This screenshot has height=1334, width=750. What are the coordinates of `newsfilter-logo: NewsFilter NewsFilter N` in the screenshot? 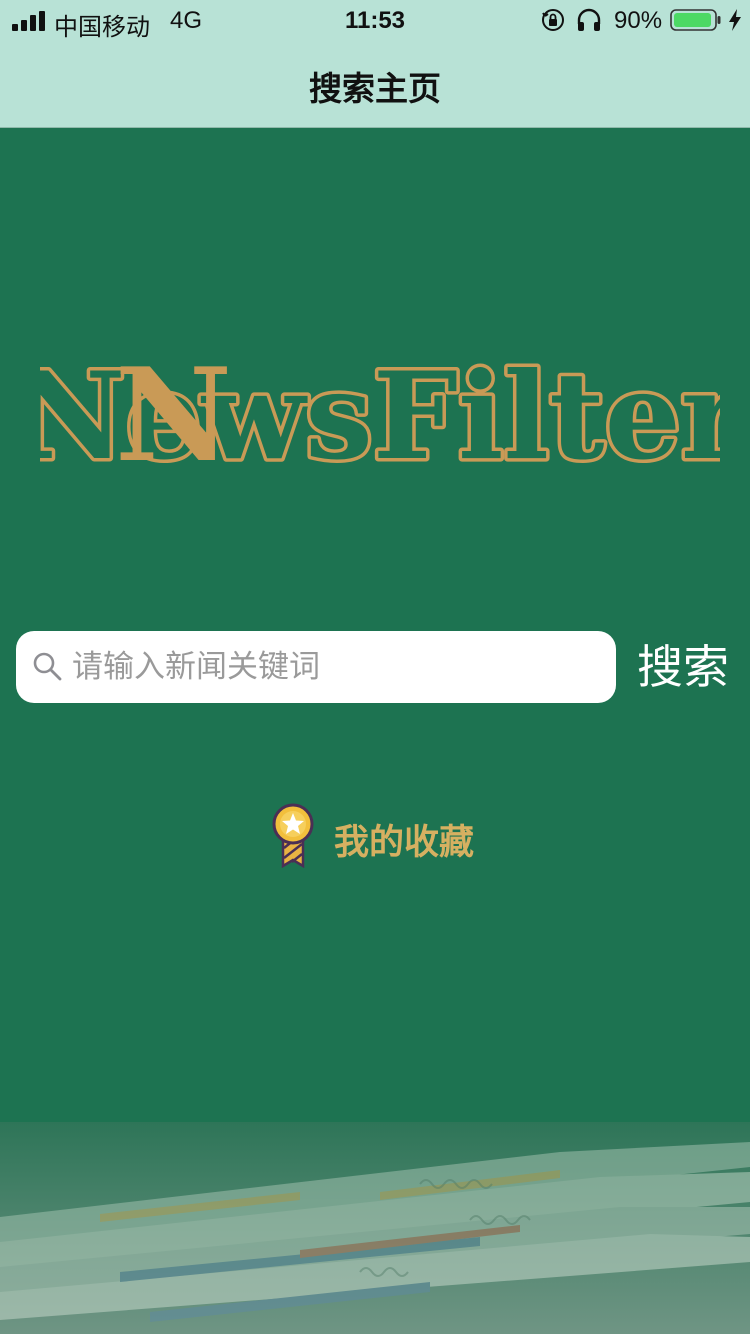 It's located at (380, 415).